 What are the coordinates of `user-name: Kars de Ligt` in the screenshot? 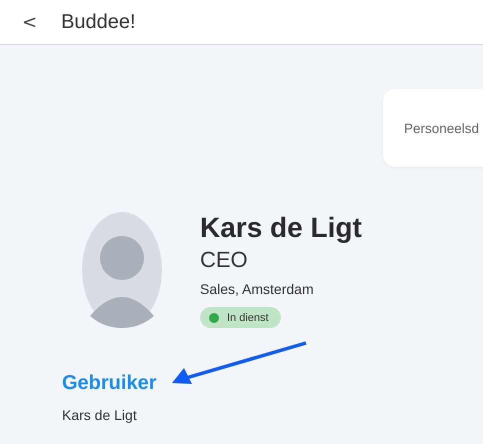 It's located at (99, 415).